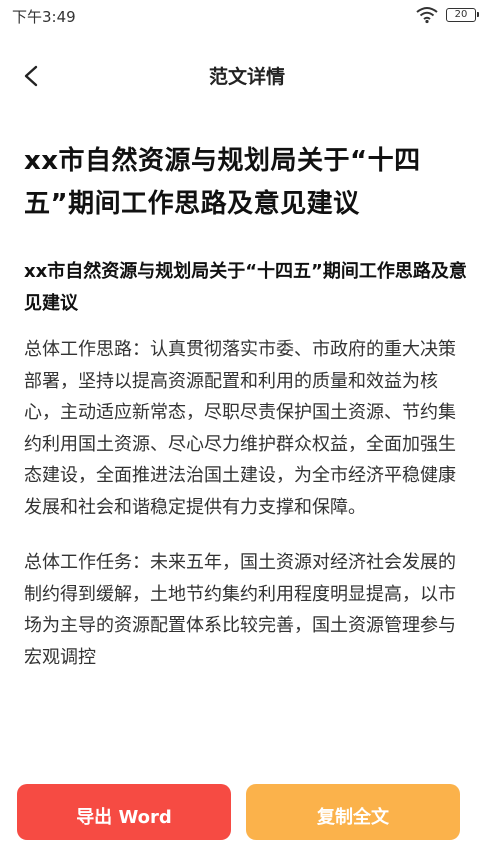 This screenshot has width=494, height=852. I want to click on document-title: xx市自然资源与规划局关于“十四五”期间工作思路及意见建议, so click(222, 182).